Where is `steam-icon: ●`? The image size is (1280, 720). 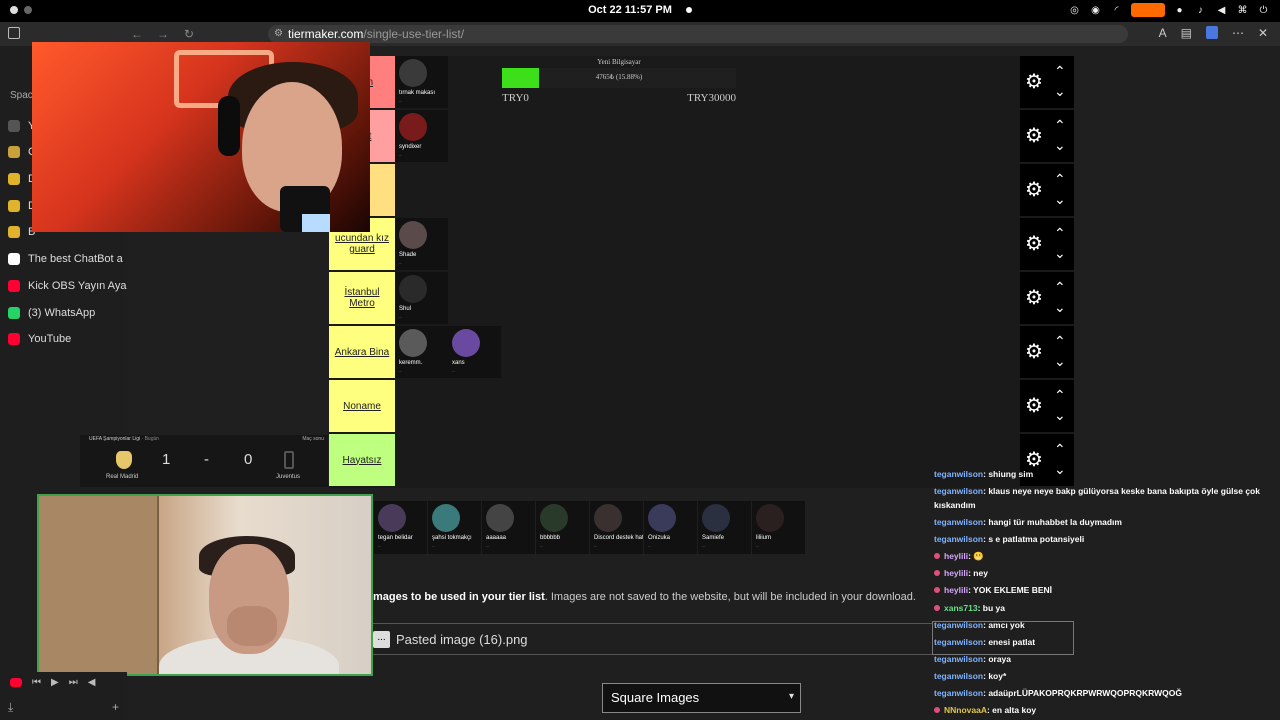
steam-icon: ● is located at coordinates (1179, 10).